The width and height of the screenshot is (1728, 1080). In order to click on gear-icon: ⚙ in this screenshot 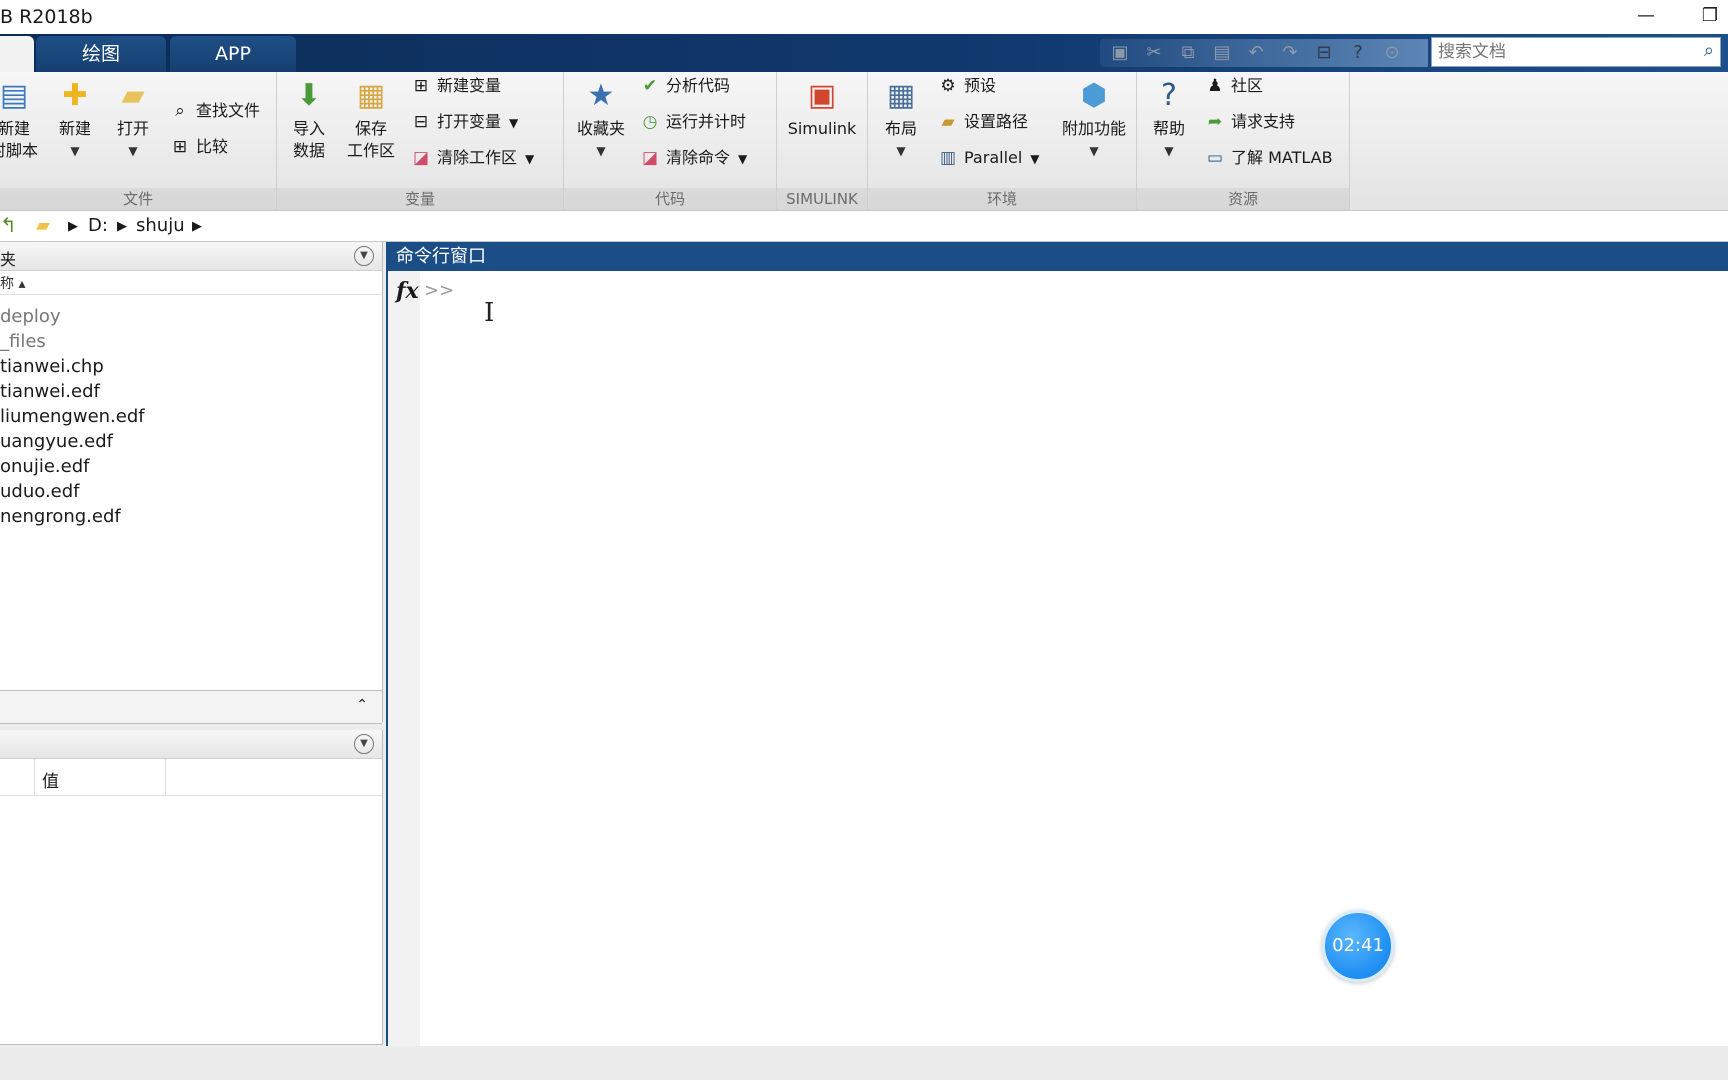, I will do `click(948, 86)`.